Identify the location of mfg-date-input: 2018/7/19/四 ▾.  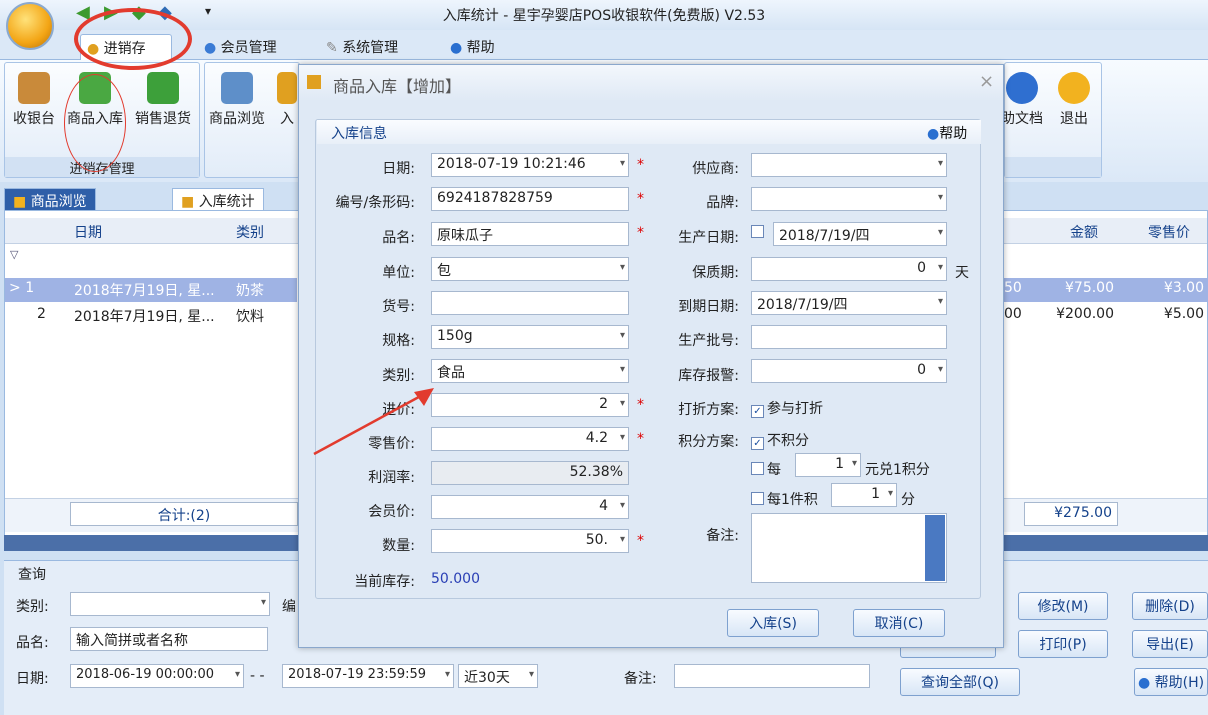
(860, 234).